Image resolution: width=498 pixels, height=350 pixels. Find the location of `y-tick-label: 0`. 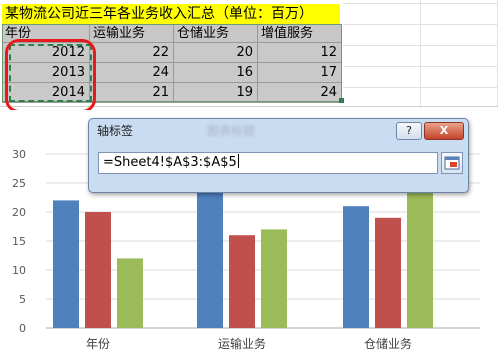

y-tick-label: 0 is located at coordinates (22, 328).